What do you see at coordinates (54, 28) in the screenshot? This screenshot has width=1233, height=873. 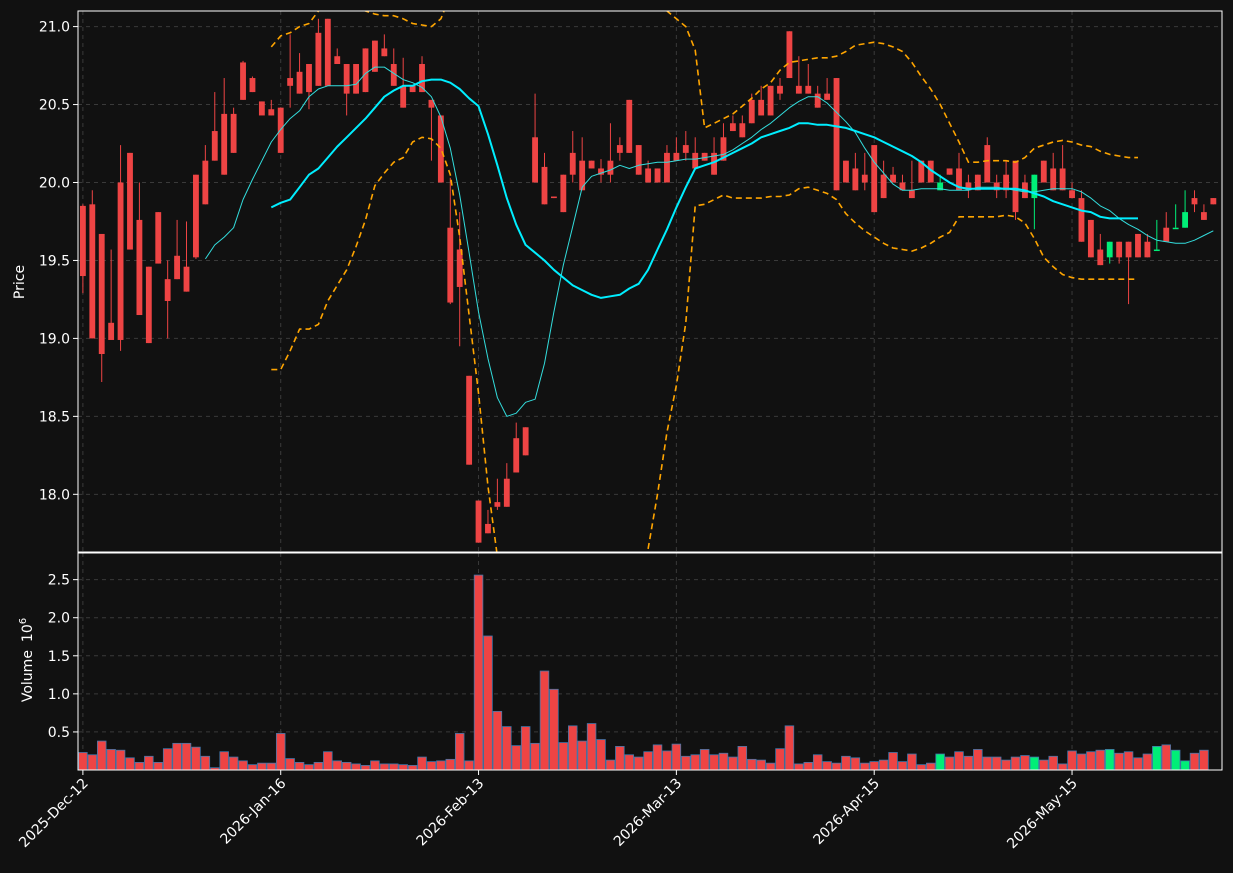 I see `price-tick-label: 21.0` at bounding box center [54, 28].